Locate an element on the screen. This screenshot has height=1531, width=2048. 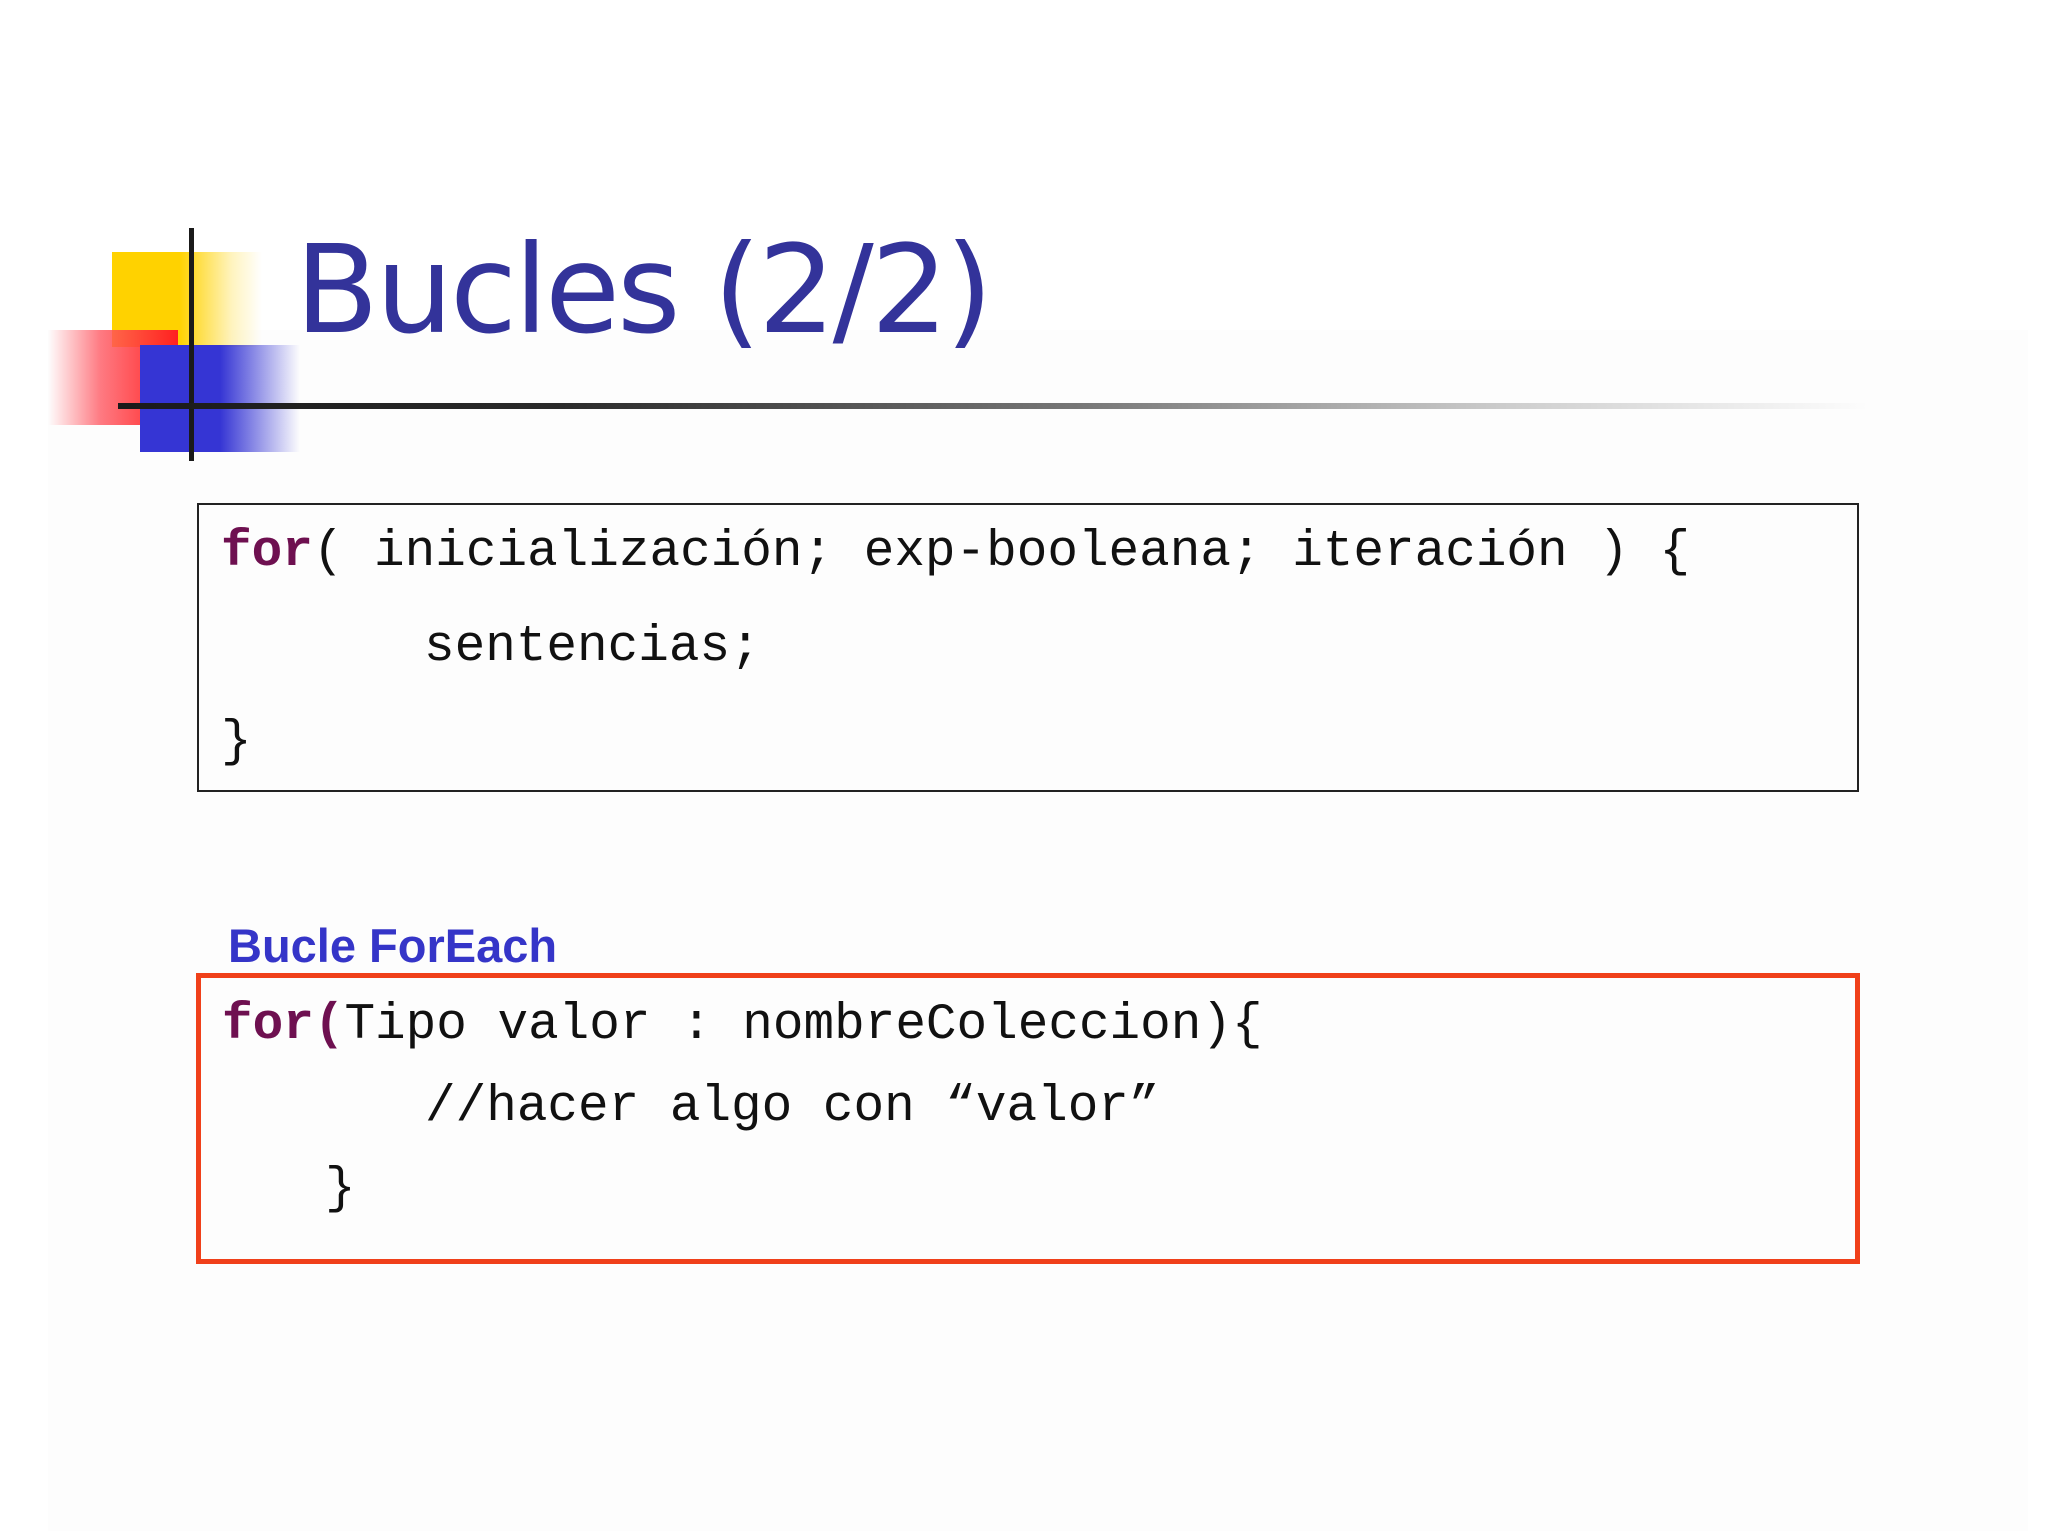
title-underline is located at coordinates (993, 406).